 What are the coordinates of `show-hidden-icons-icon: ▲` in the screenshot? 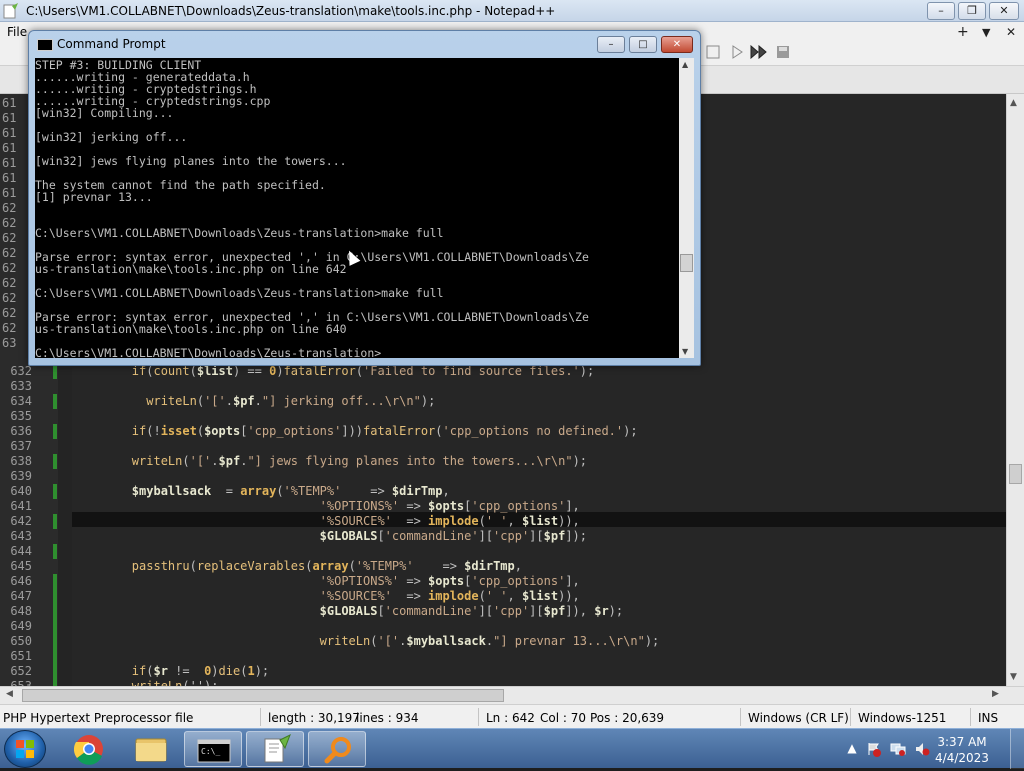 It's located at (852, 749).